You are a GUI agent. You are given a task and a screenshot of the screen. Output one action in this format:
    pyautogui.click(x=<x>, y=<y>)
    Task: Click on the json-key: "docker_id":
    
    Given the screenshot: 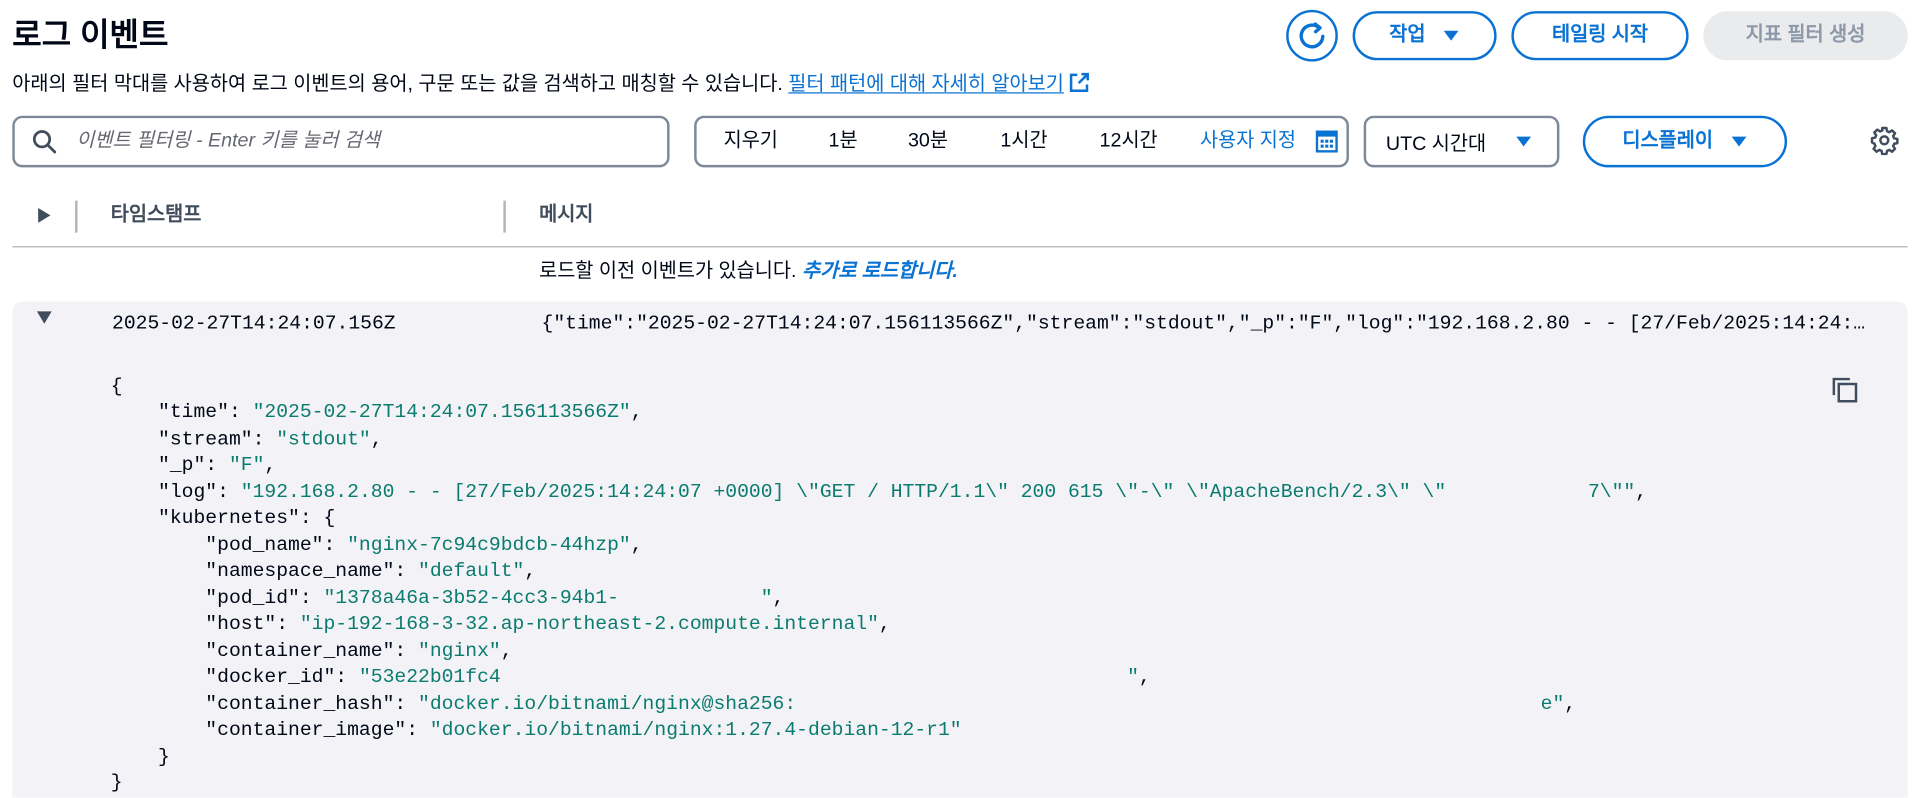 What is the action you would take?
    pyautogui.click(x=282, y=677)
    